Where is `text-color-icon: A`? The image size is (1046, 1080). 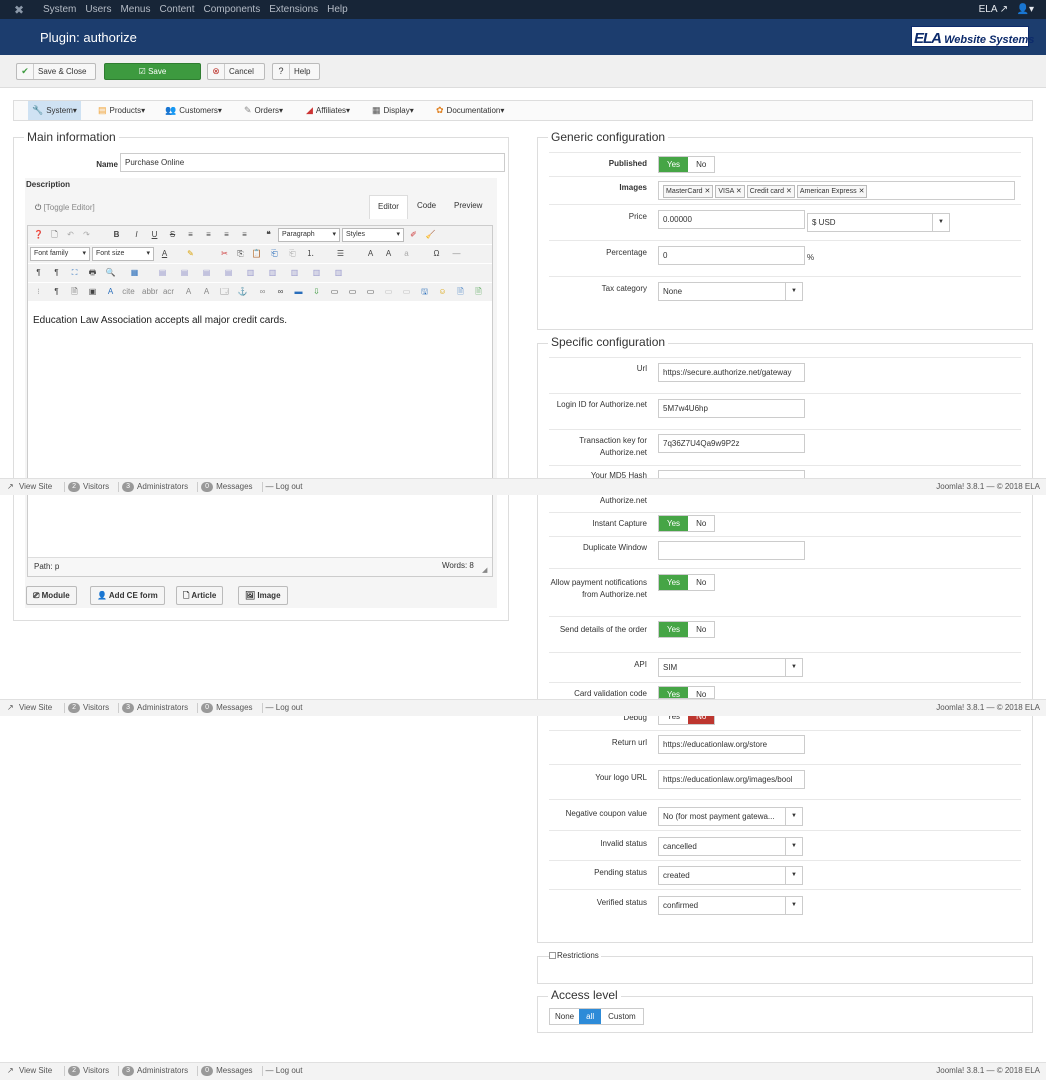
text-color-icon: A is located at coordinates (164, 253).